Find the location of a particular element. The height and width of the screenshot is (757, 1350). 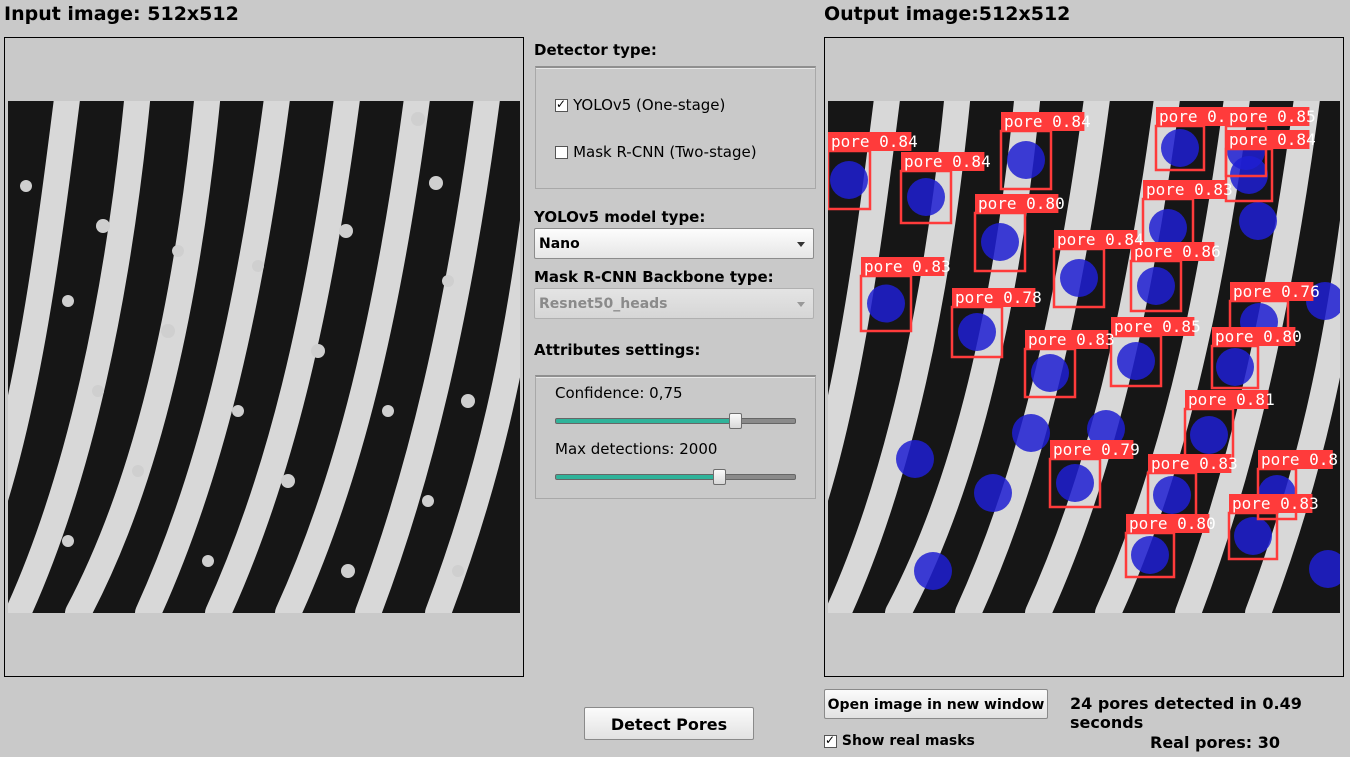

yolo-model-value: Nano is located at coordinates (559, 244).